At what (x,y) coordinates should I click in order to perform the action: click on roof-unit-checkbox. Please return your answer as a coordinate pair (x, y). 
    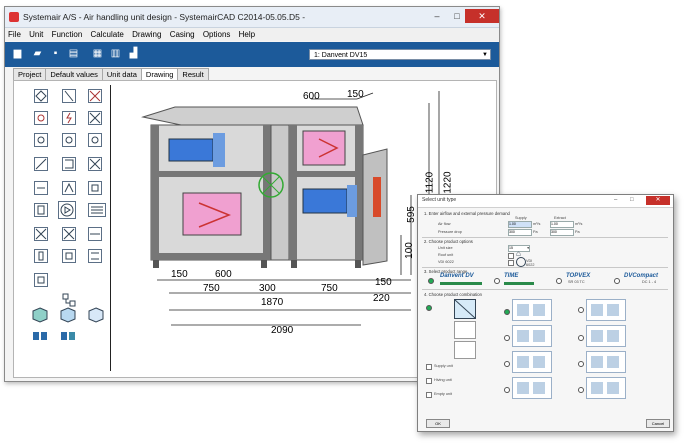
    Looking at the image, I should click on (511, 256).